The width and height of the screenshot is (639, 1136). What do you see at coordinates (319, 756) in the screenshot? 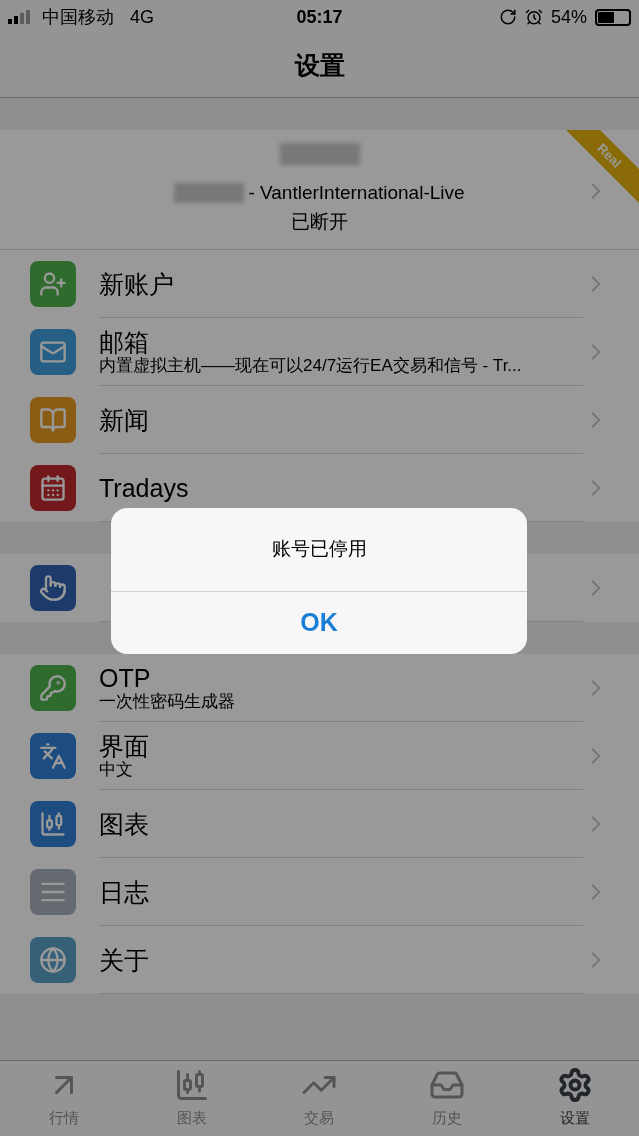
I see `settings-row: 界面 中文` at bounding box center [319, 756].